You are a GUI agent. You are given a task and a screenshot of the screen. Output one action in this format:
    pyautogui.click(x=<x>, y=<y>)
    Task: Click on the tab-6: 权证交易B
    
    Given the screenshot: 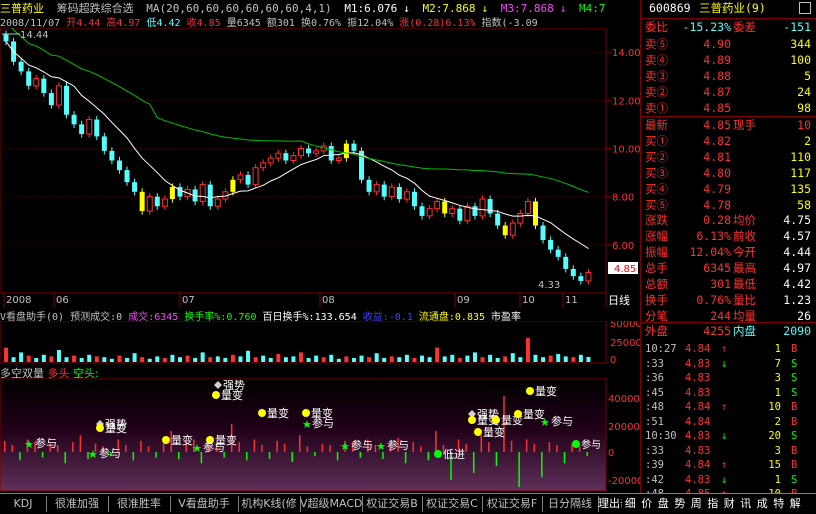 What is the action you would take?
    pyautogui.click(x=392, y=504)
    